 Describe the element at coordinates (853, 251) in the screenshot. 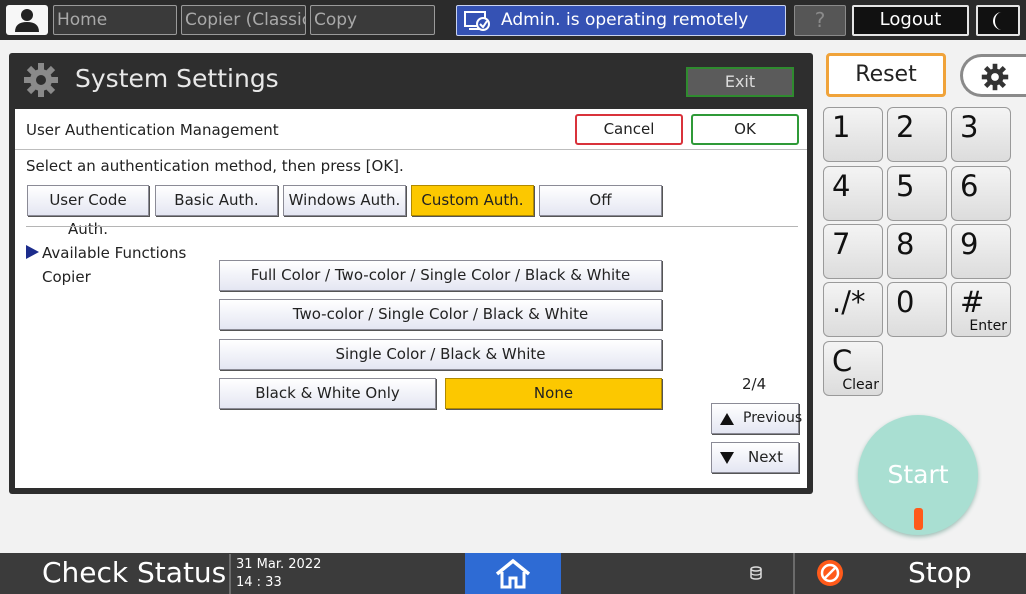

I see `key-7: 7` at that location.